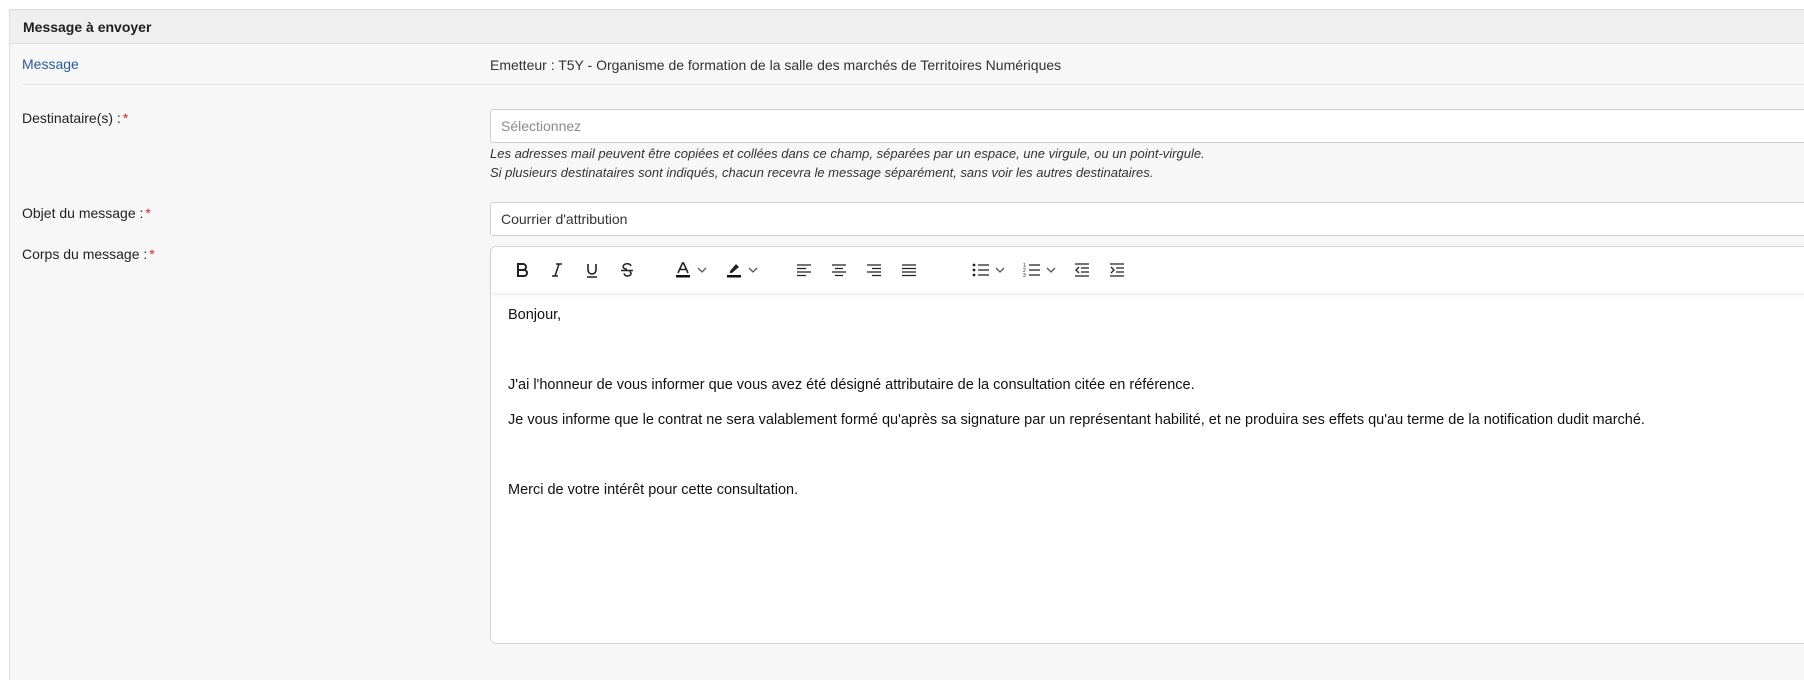 The image size is (1804, 680). What do you see at coordinates (1147, 126) in the screenshot?
I see `recipients-select: Sélectionnez` at bounding box center [1147, 126].